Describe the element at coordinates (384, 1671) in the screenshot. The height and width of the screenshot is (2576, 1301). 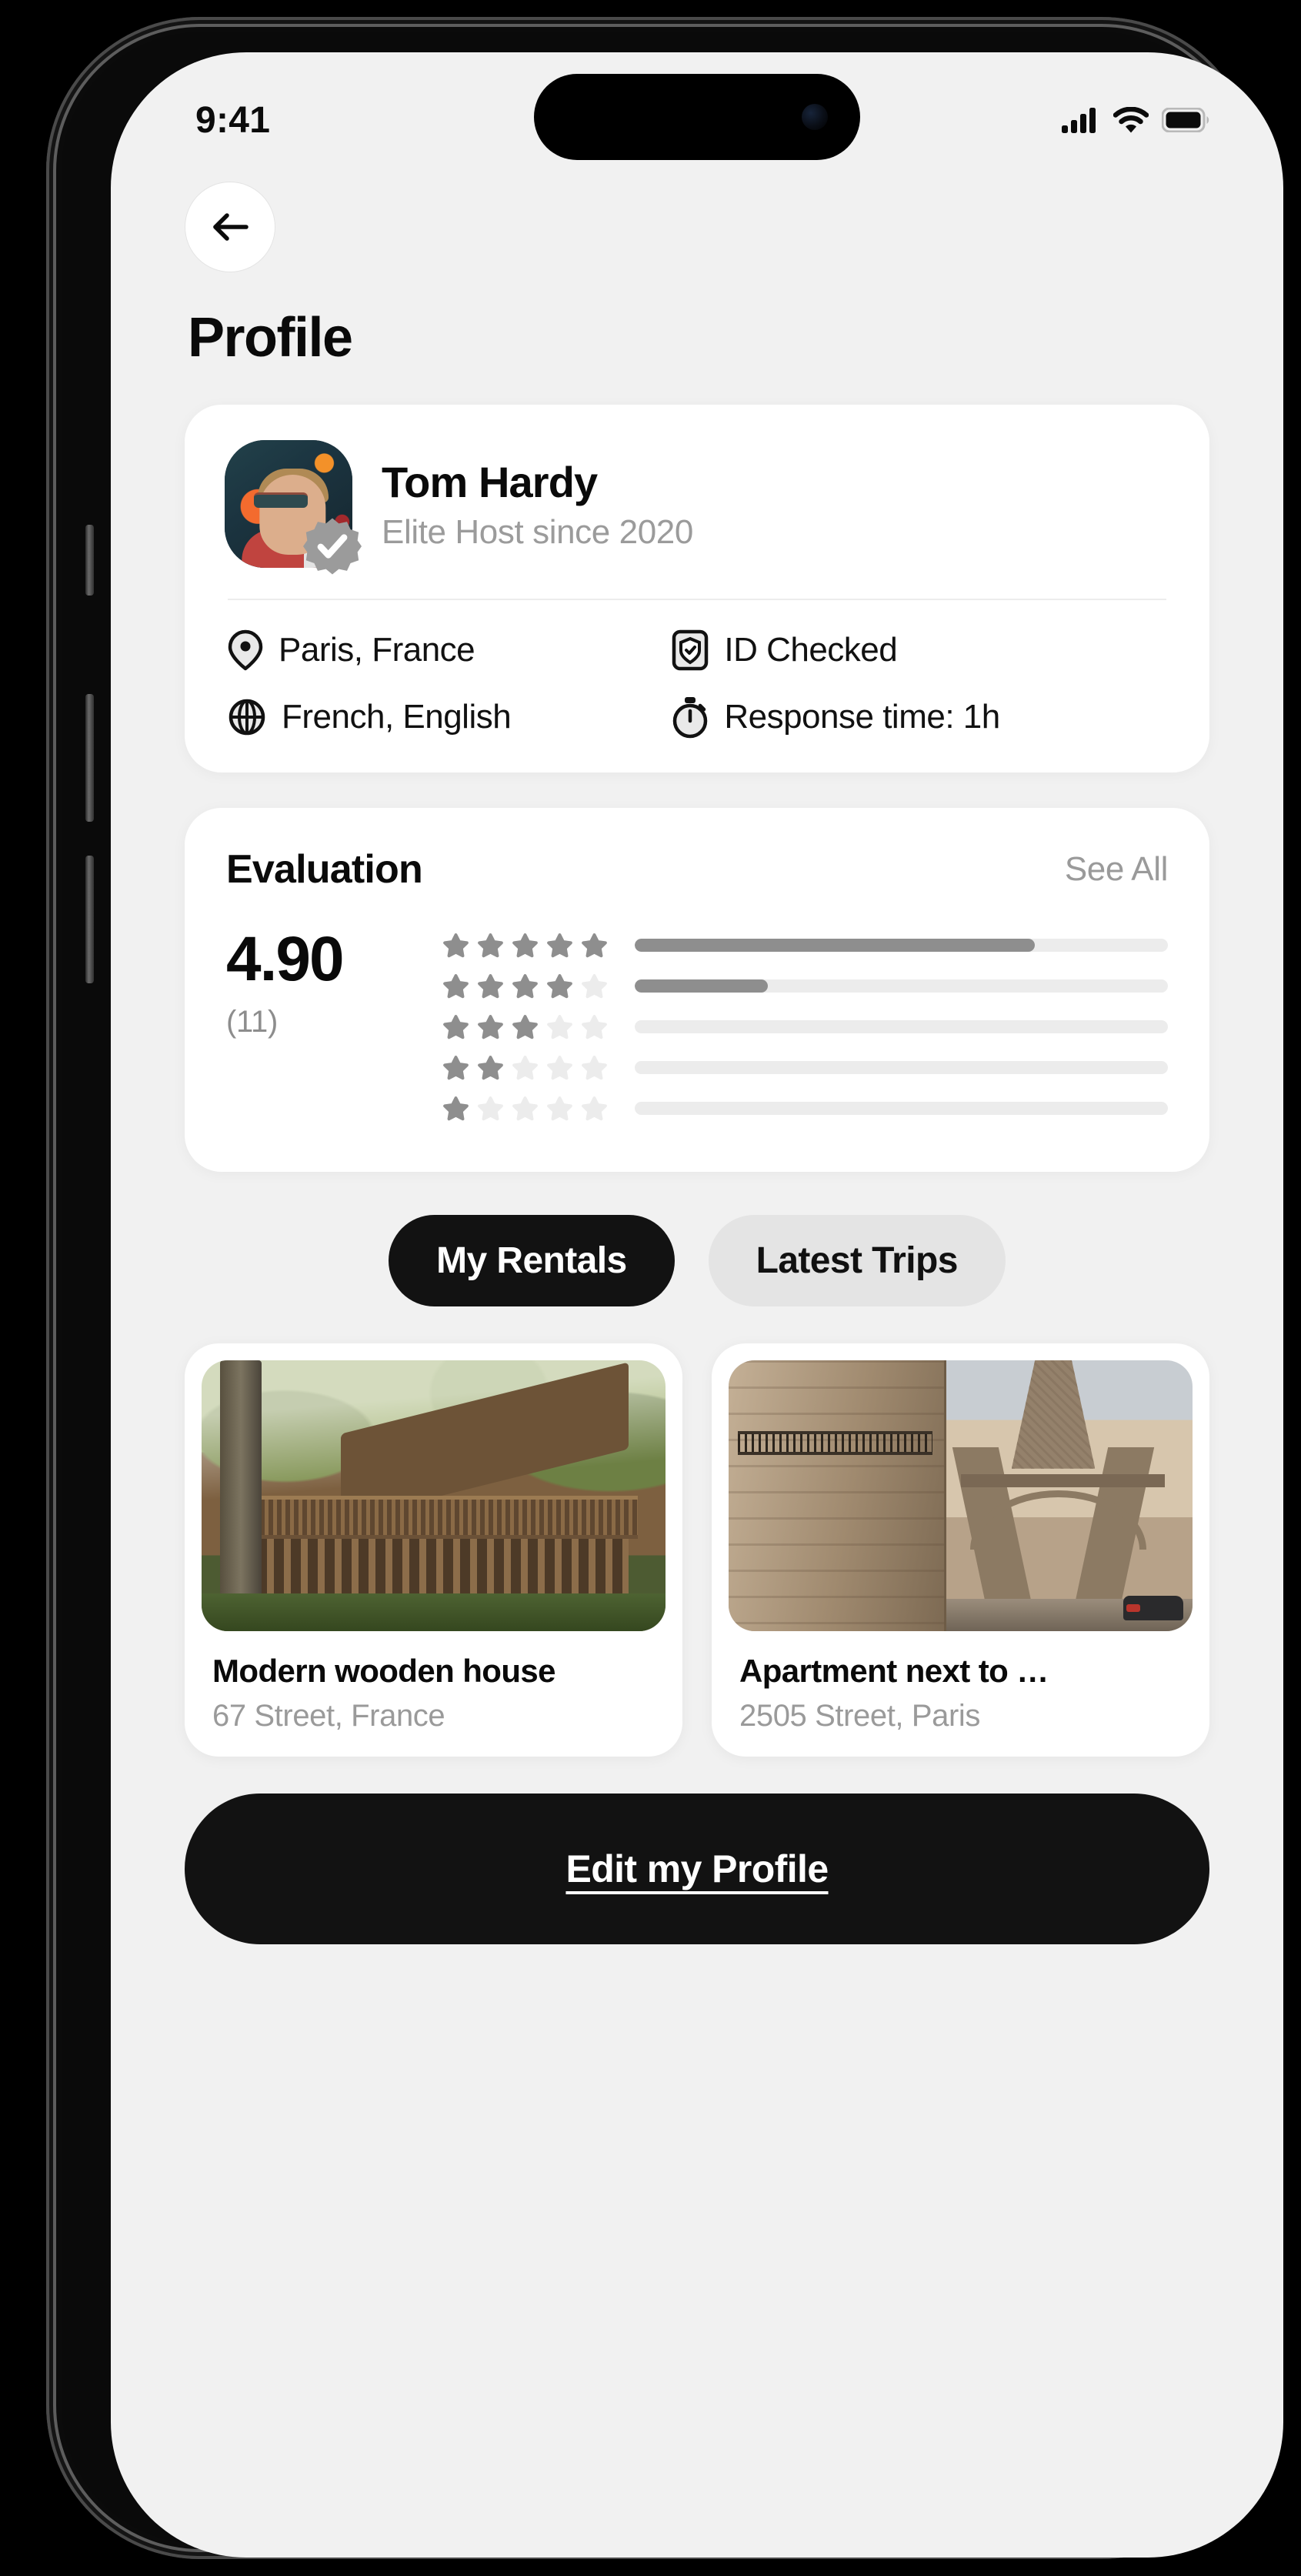
I see `listing-title: Modern wooden house` at that location.